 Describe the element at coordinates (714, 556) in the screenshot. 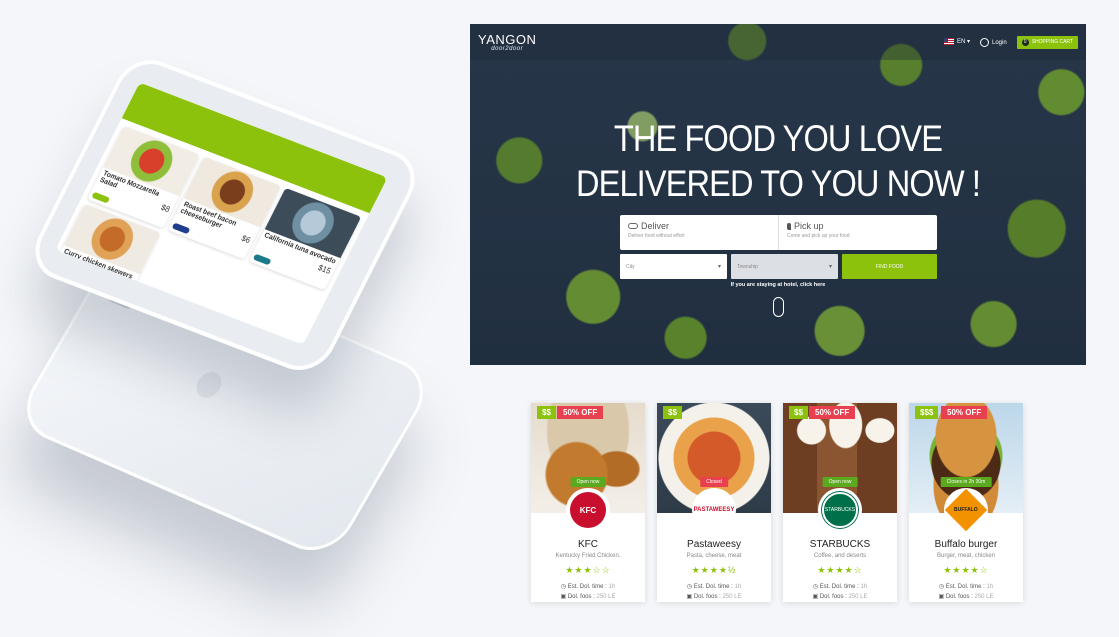

I see `restaurant-desc: Pasta, cheese, meat` at that location.